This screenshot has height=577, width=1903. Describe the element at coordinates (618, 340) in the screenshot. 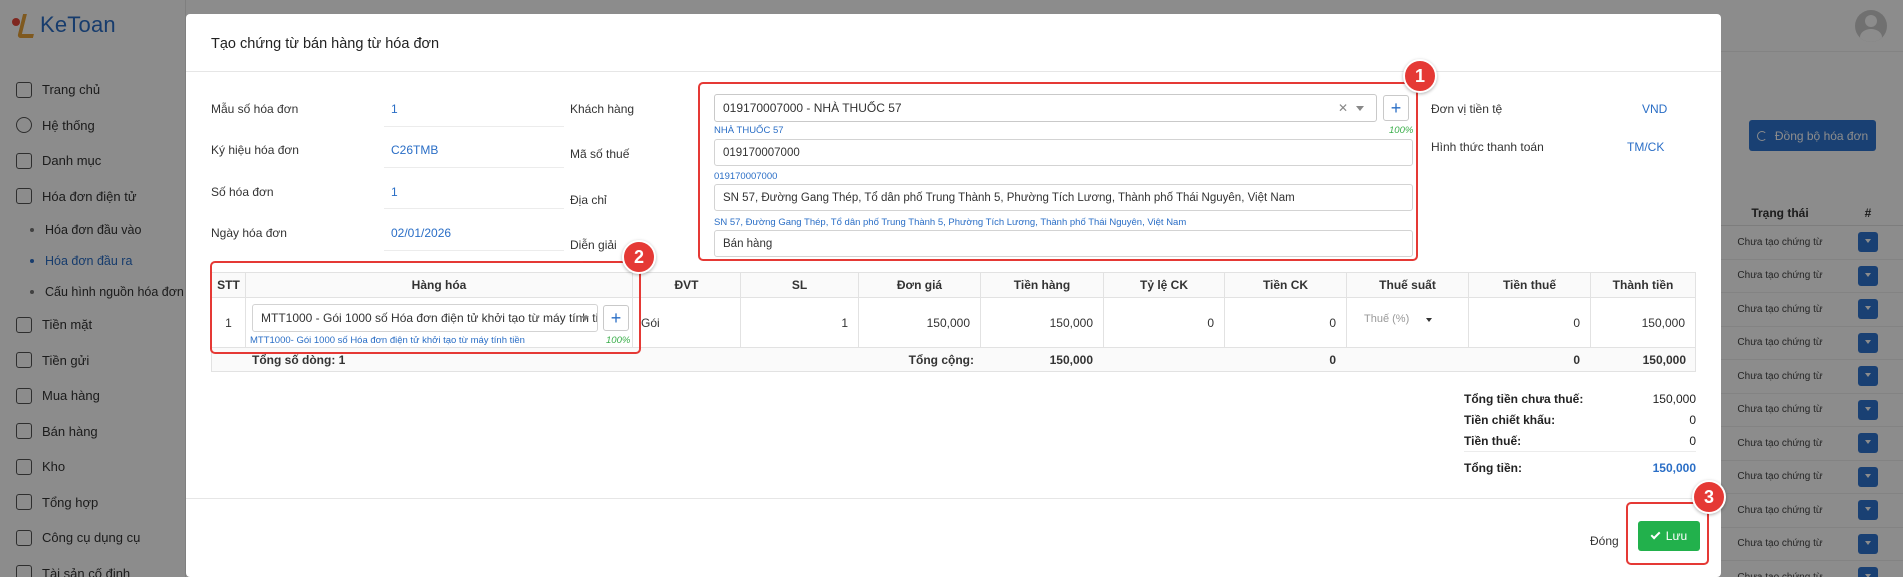

I see `item-match-percent: 100%` at that location.